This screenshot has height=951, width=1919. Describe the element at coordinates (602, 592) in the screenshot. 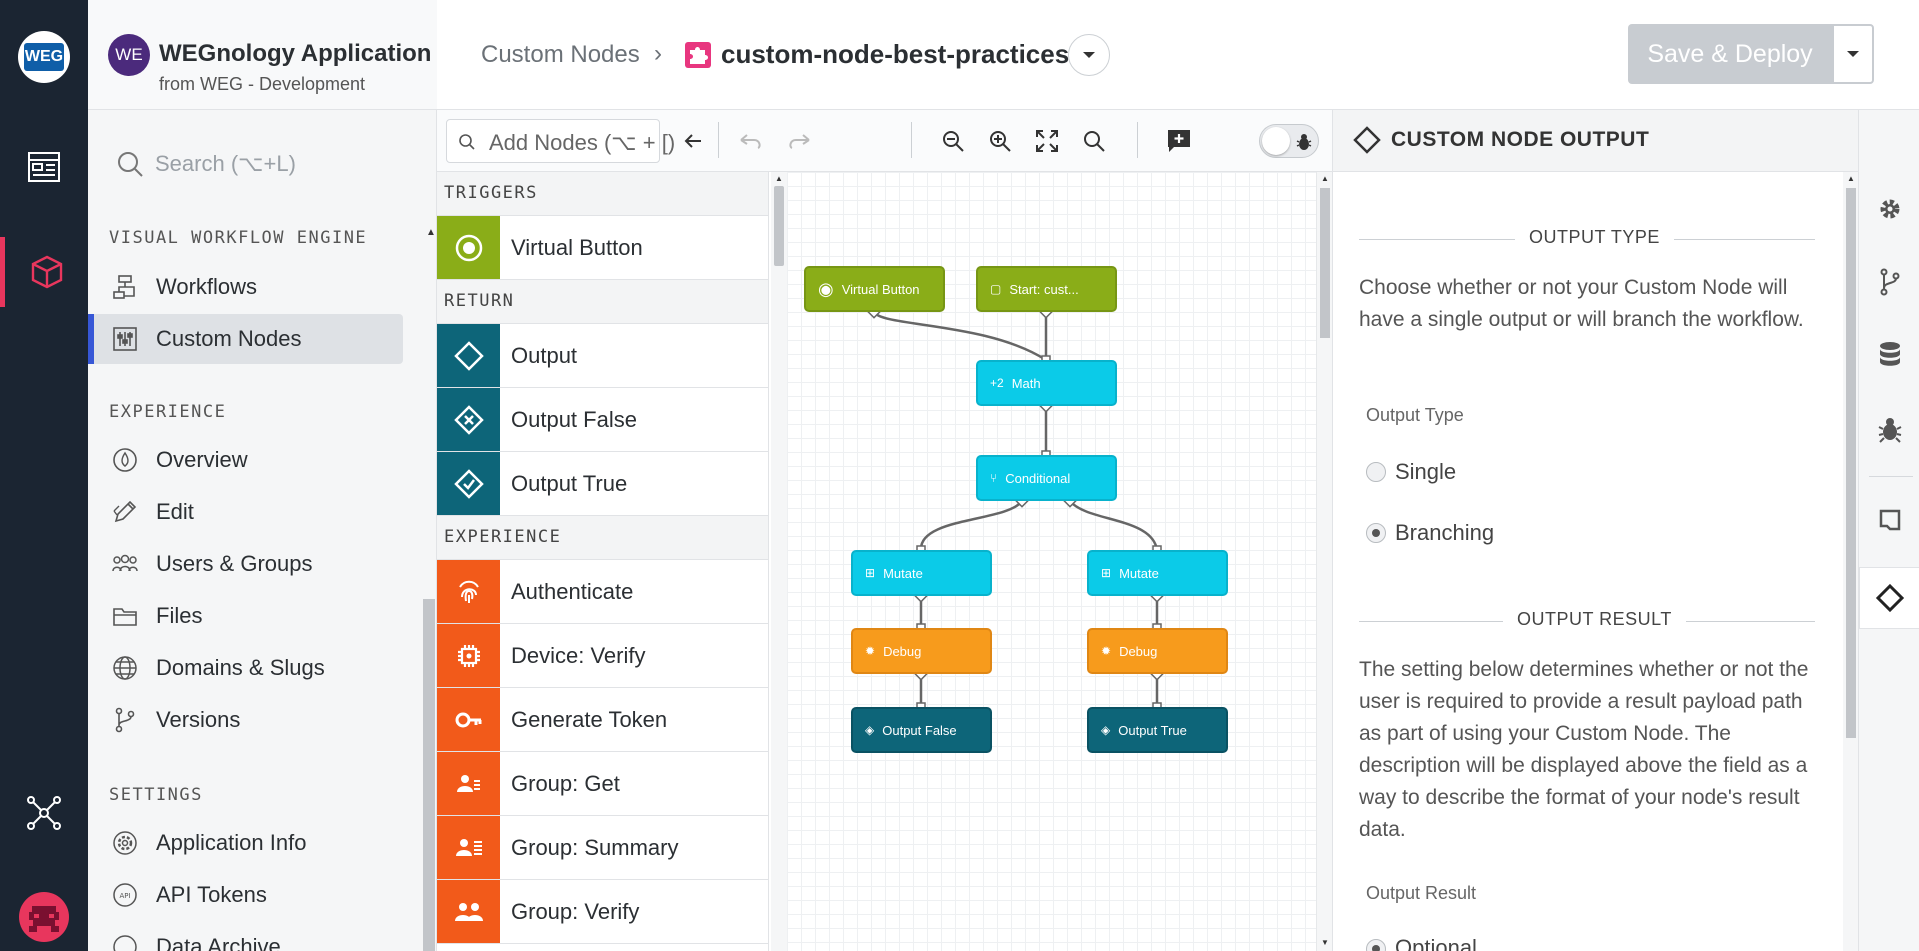

I see `palette-item-authenticate: Authenticate` at that location.